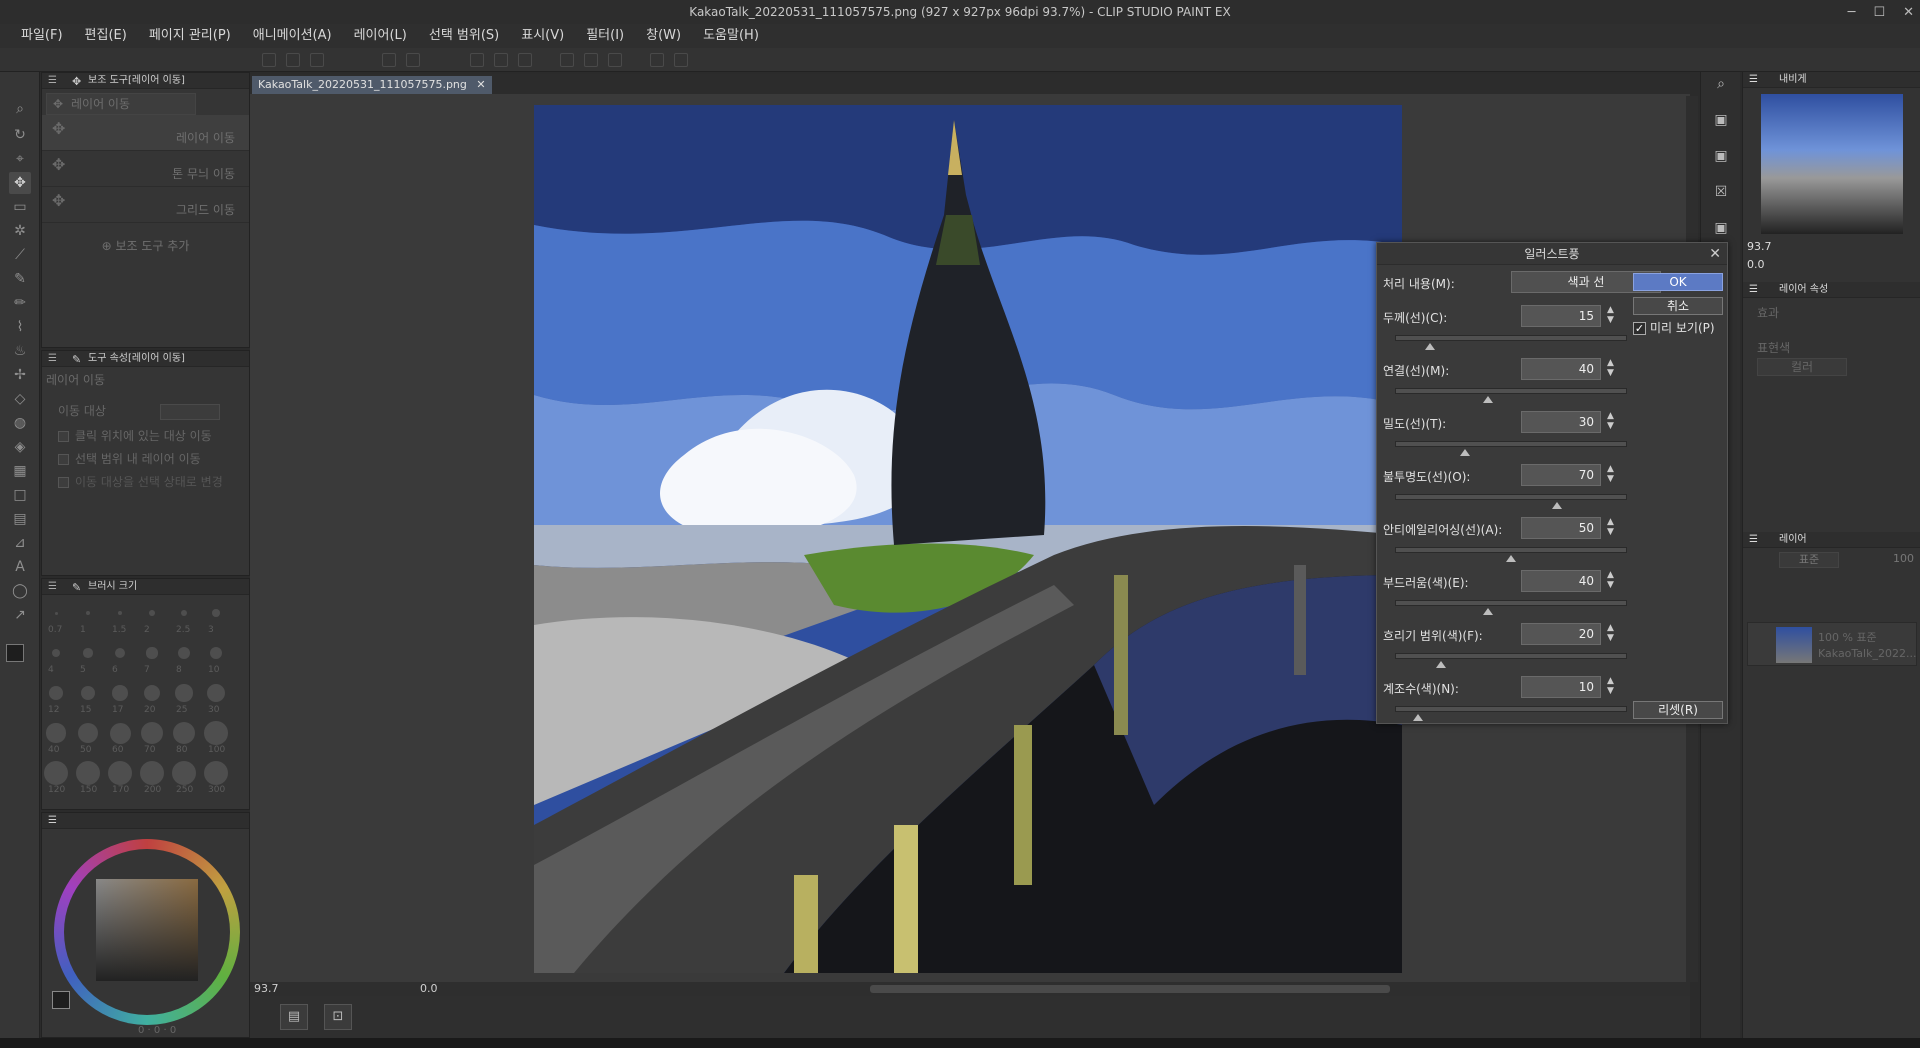 This screenshot has width=1920, height=1048. What do you see at coordinates (615, 60) in the screenshot?
I see `fill-selection-icon` at bounding box center [615, 60].